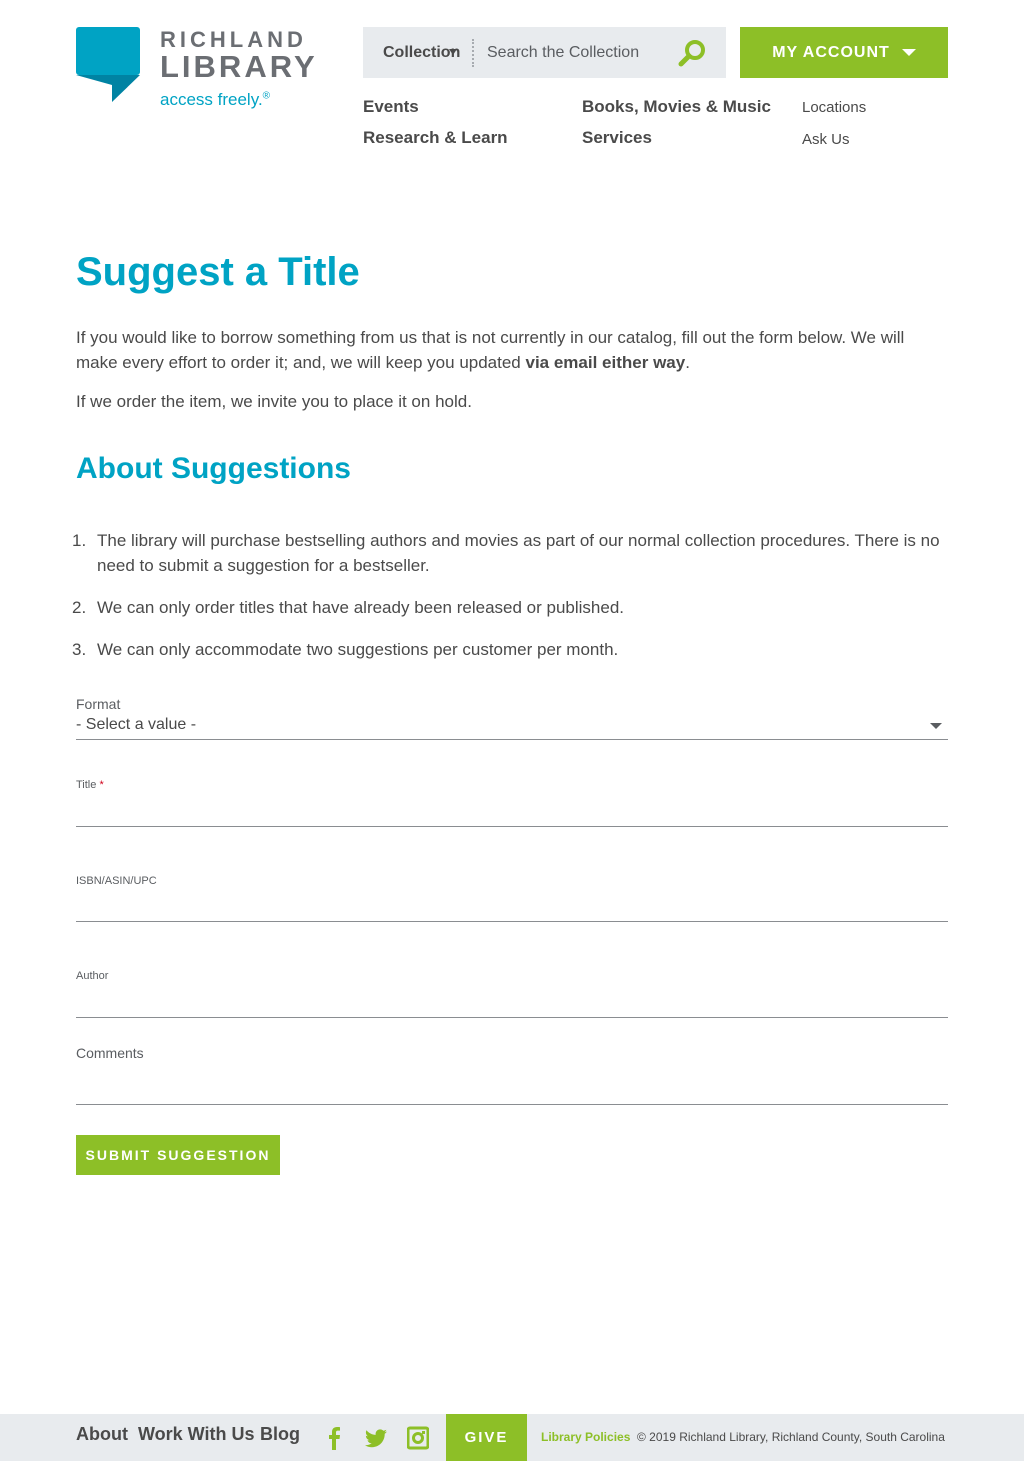  I want to click on section-title-about-suggestions: About Suggestions, so click(213, 468).